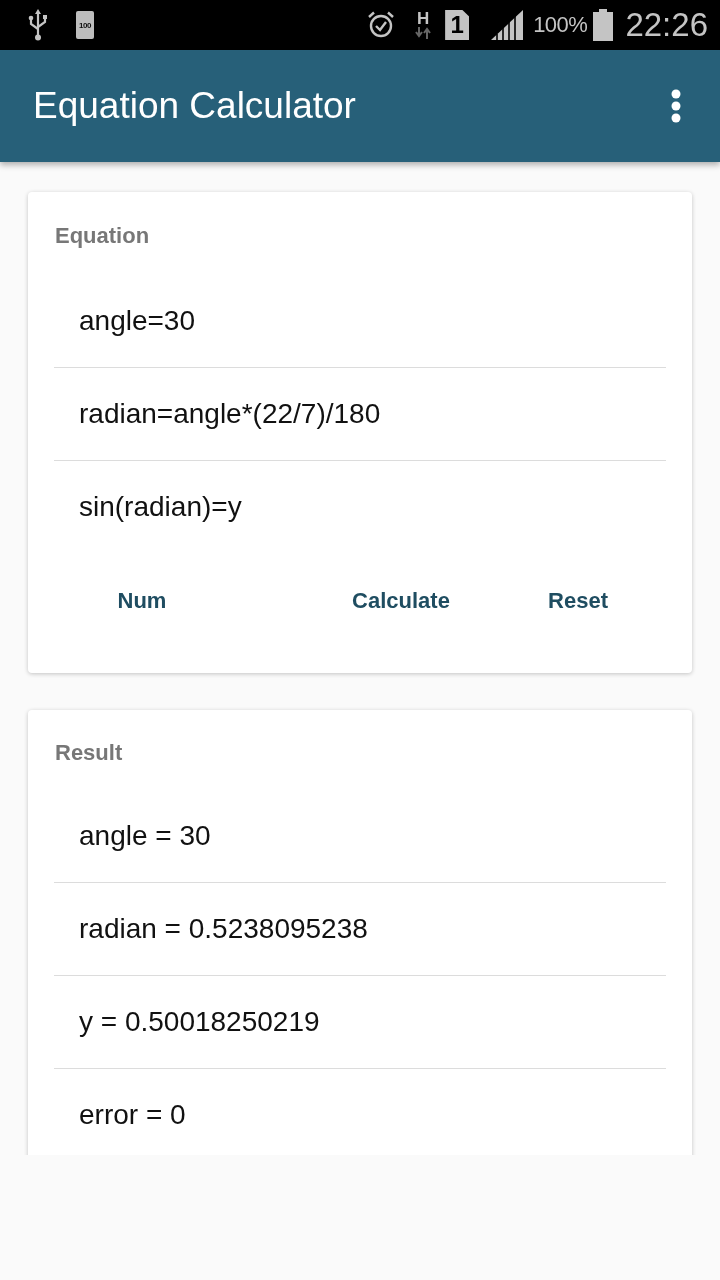 This screenshot has height=1280, width=720. Describe the element at coordinates (423, 33) in the screenshot. I see `data-arrows-icon` at that location.